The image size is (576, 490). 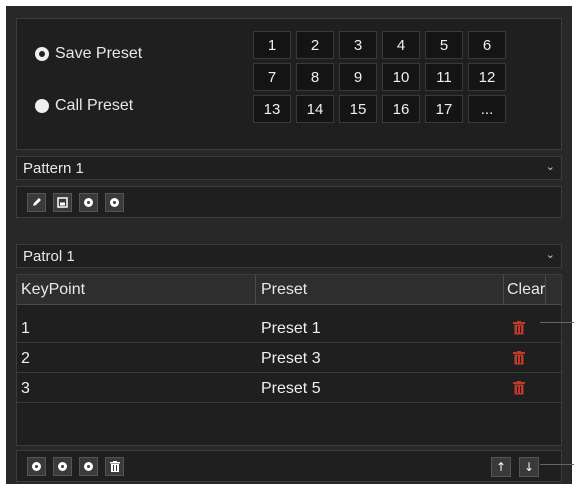 What do you see at coordinates (99, 53) in the screenshot?
I see `save-preset-label: Save Preset` at bounding box center [99, 53].